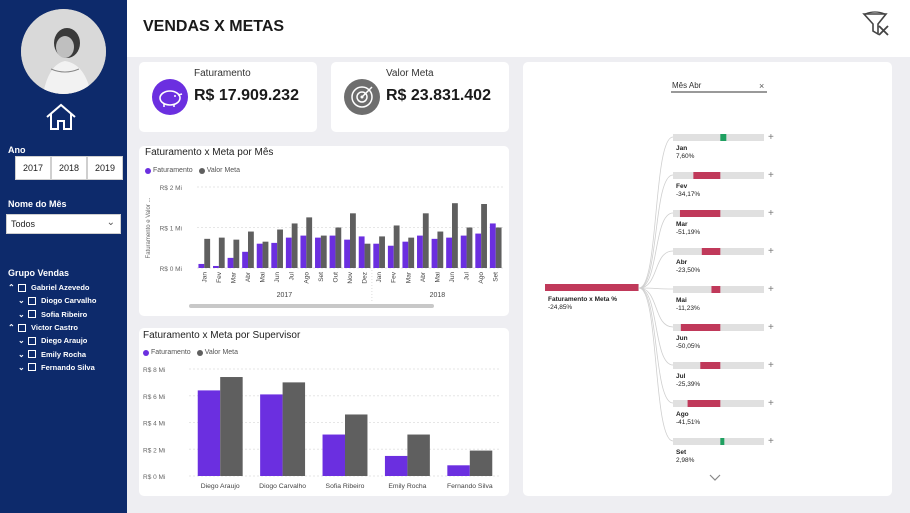 The height and width of the screenshot is (513, 910). Describe the element at coordinates (69, 168) in the screenshot. I see `year-button-2018: 2018` at that location.